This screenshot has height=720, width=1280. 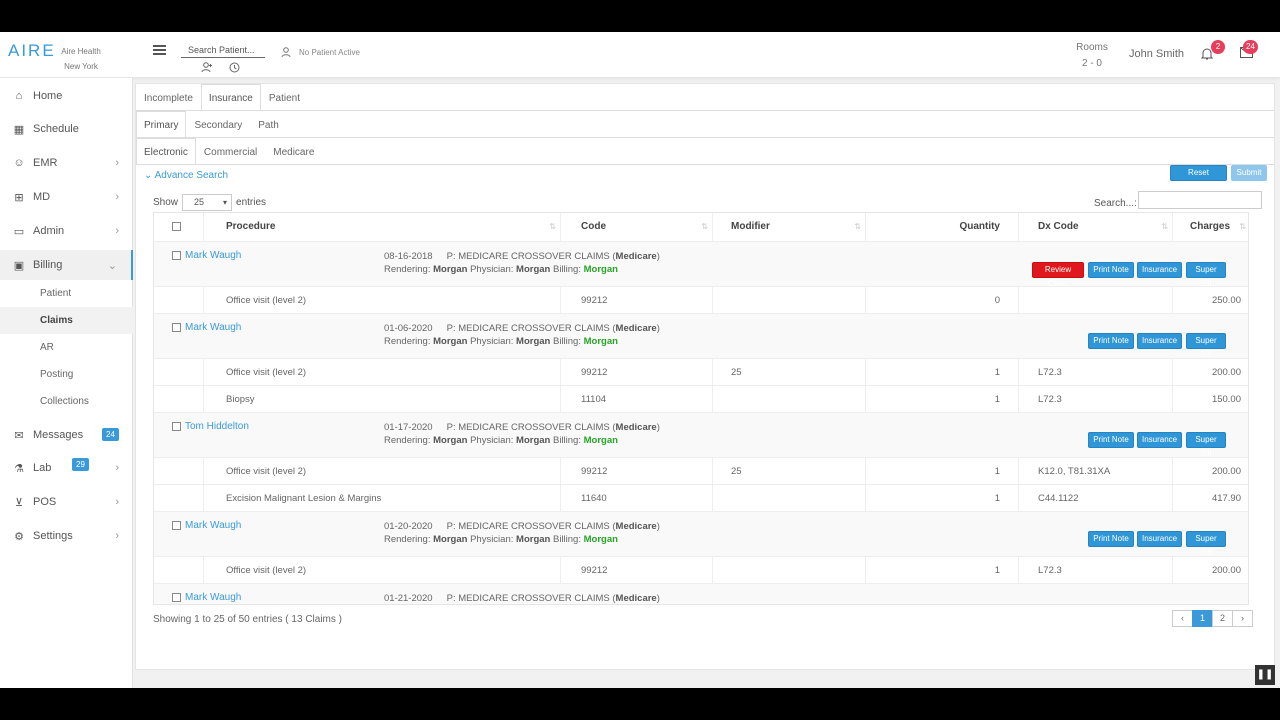 What do you see at coordinates (66, 320) in the screenshot?
I see `sidebar-subitem-claims: Claims` at bounding box center [66, 320].